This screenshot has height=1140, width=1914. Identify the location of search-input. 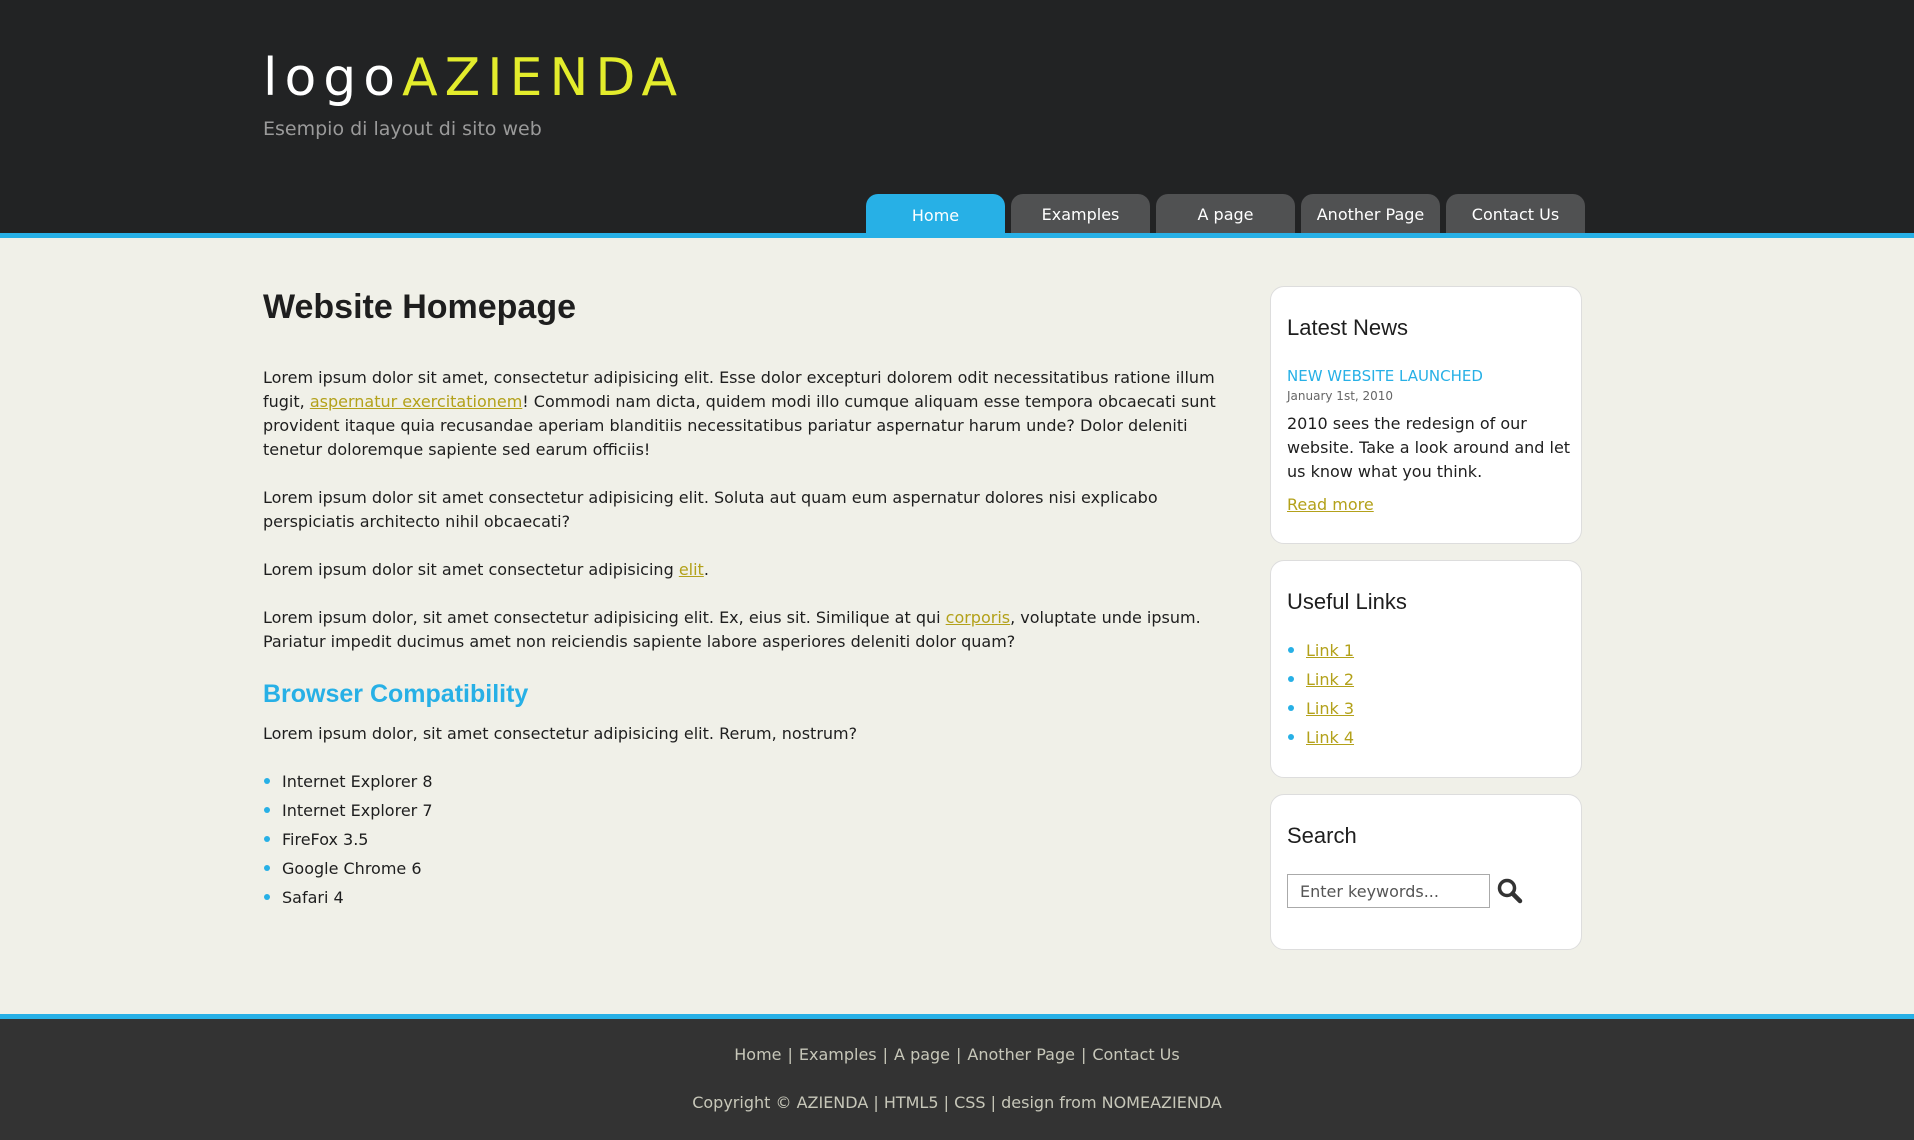
(1388, 891).